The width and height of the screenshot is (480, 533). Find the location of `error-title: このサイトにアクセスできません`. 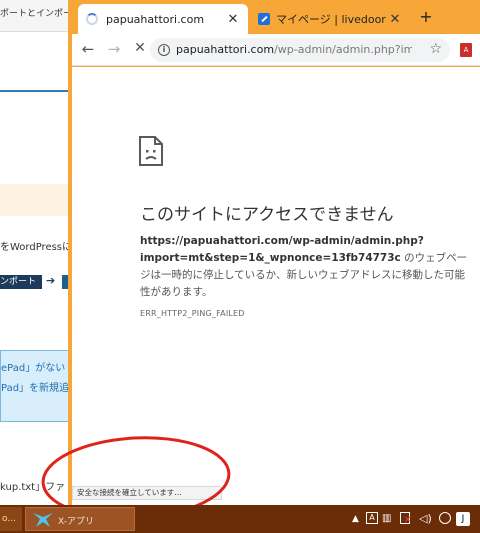

error-title: このサイトにアクセスできません is located at coordinates (267, 215).